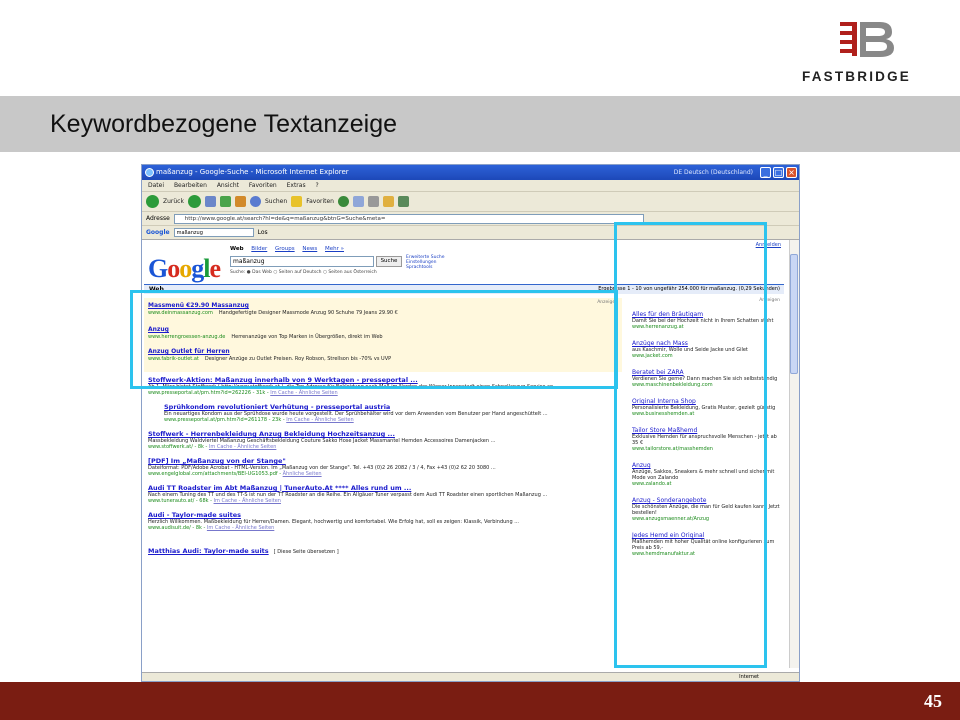 The height and width of the screenshot is (720, 960). I want to click on googlebar-go-button: Los, so click(263, 232).